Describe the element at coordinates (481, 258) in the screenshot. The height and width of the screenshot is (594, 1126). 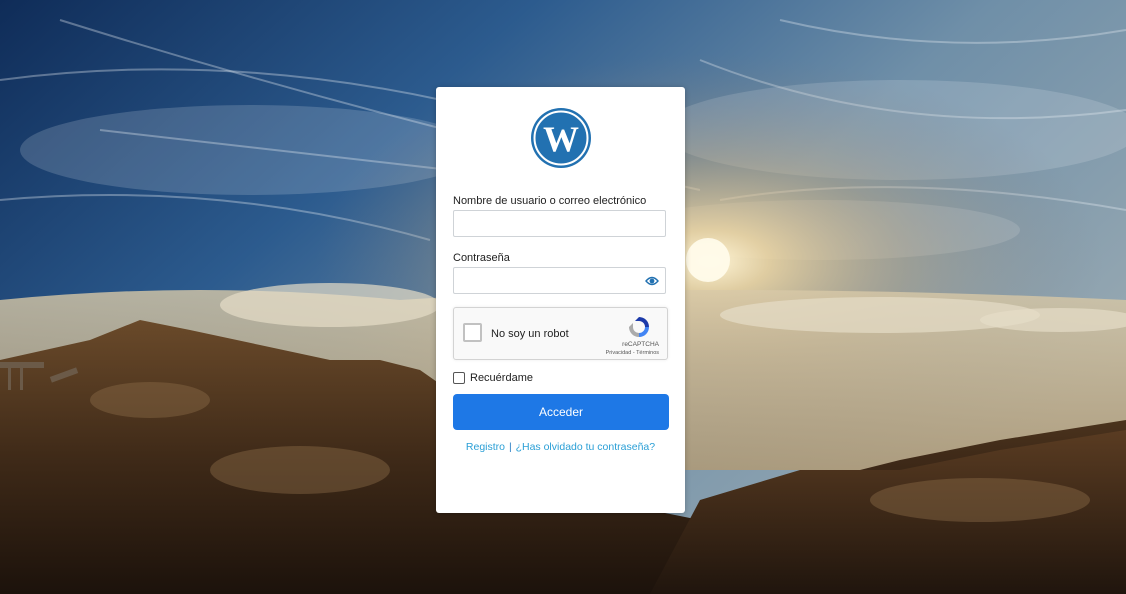
I see `password-label: Contraseña` at that location.